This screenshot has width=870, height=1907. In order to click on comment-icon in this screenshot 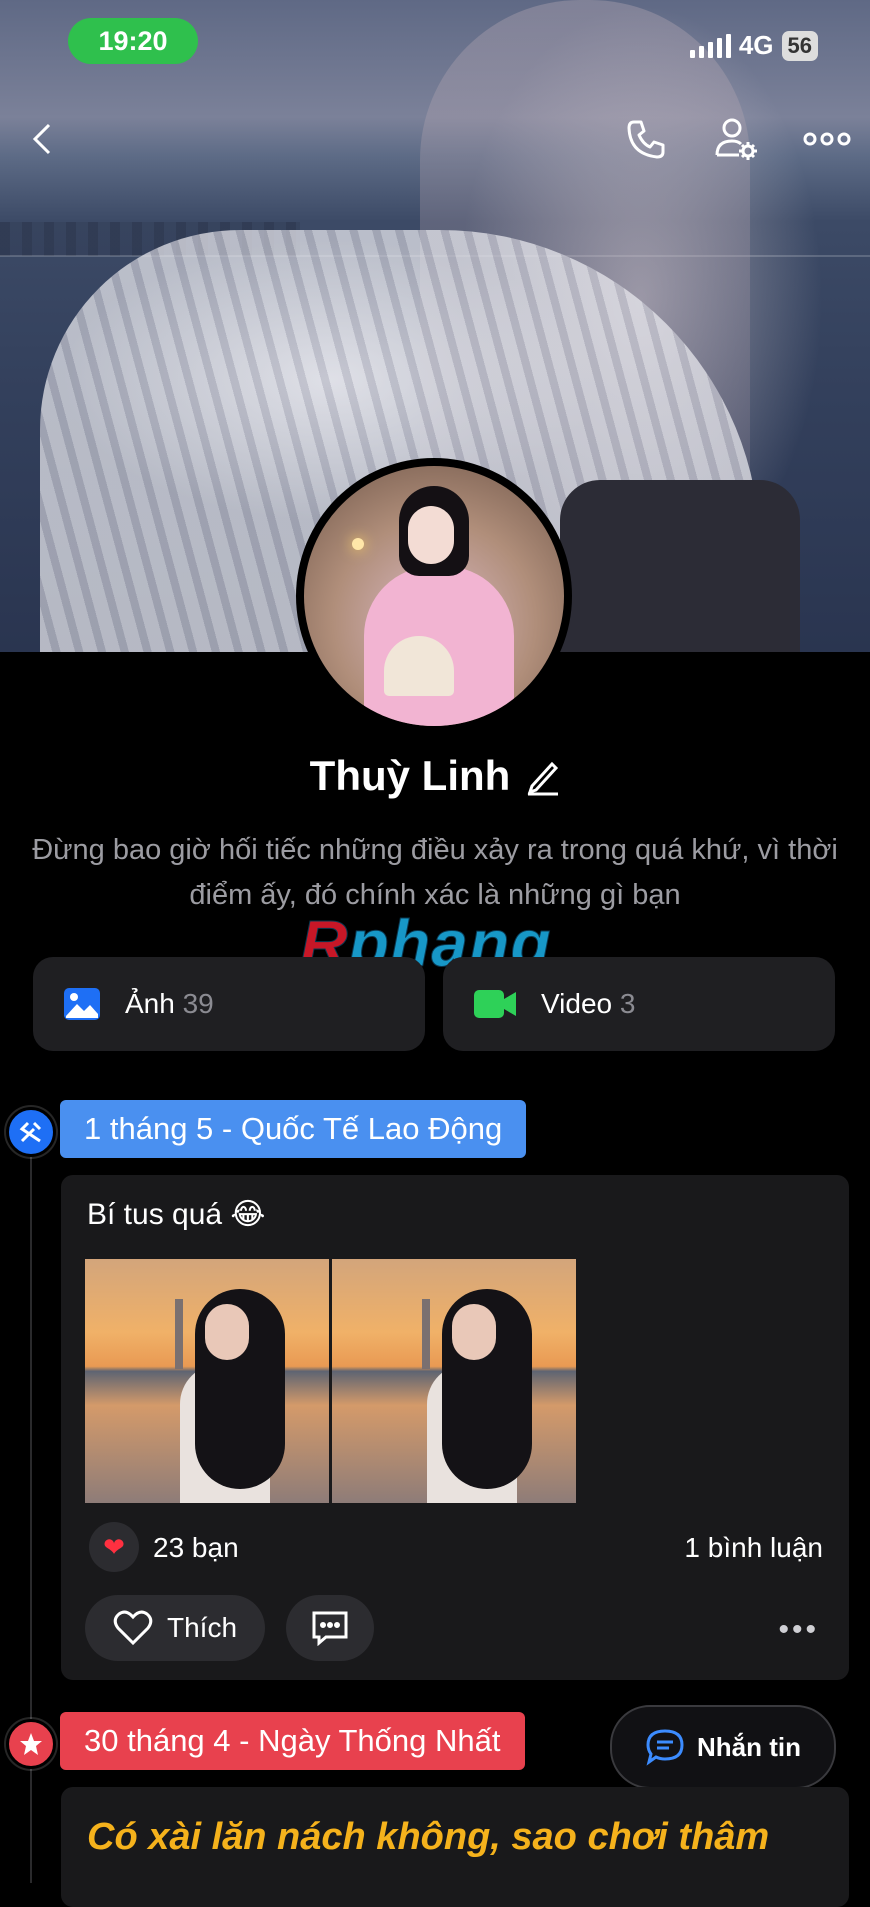, I will do `click(330, 1628)`.